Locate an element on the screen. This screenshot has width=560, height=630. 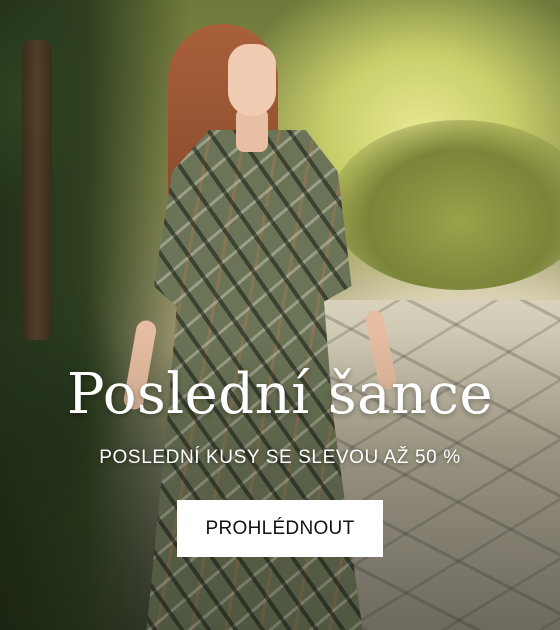
model-face is located at coordinates (252, 80).